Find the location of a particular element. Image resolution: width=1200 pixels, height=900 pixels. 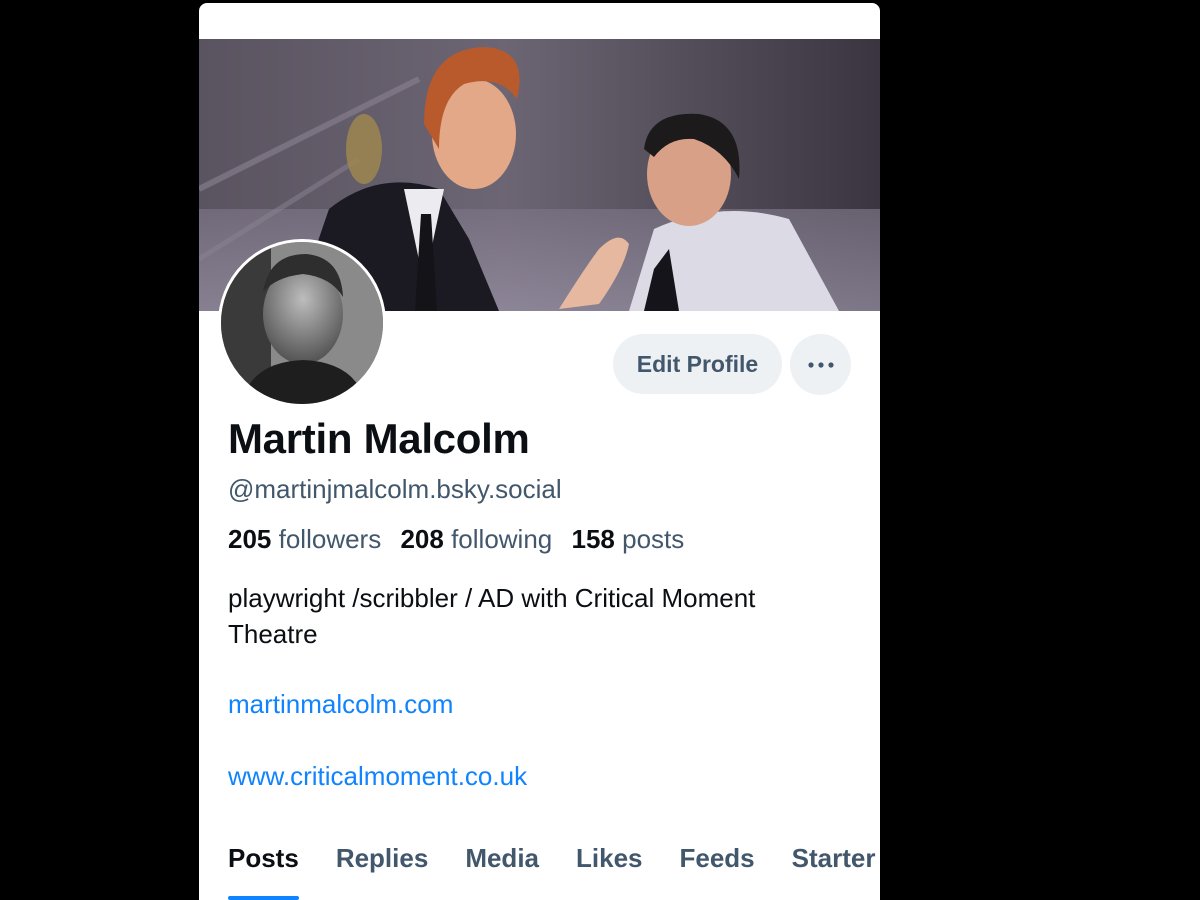

tab-label: Feeds is located at coordinates (717, 858).